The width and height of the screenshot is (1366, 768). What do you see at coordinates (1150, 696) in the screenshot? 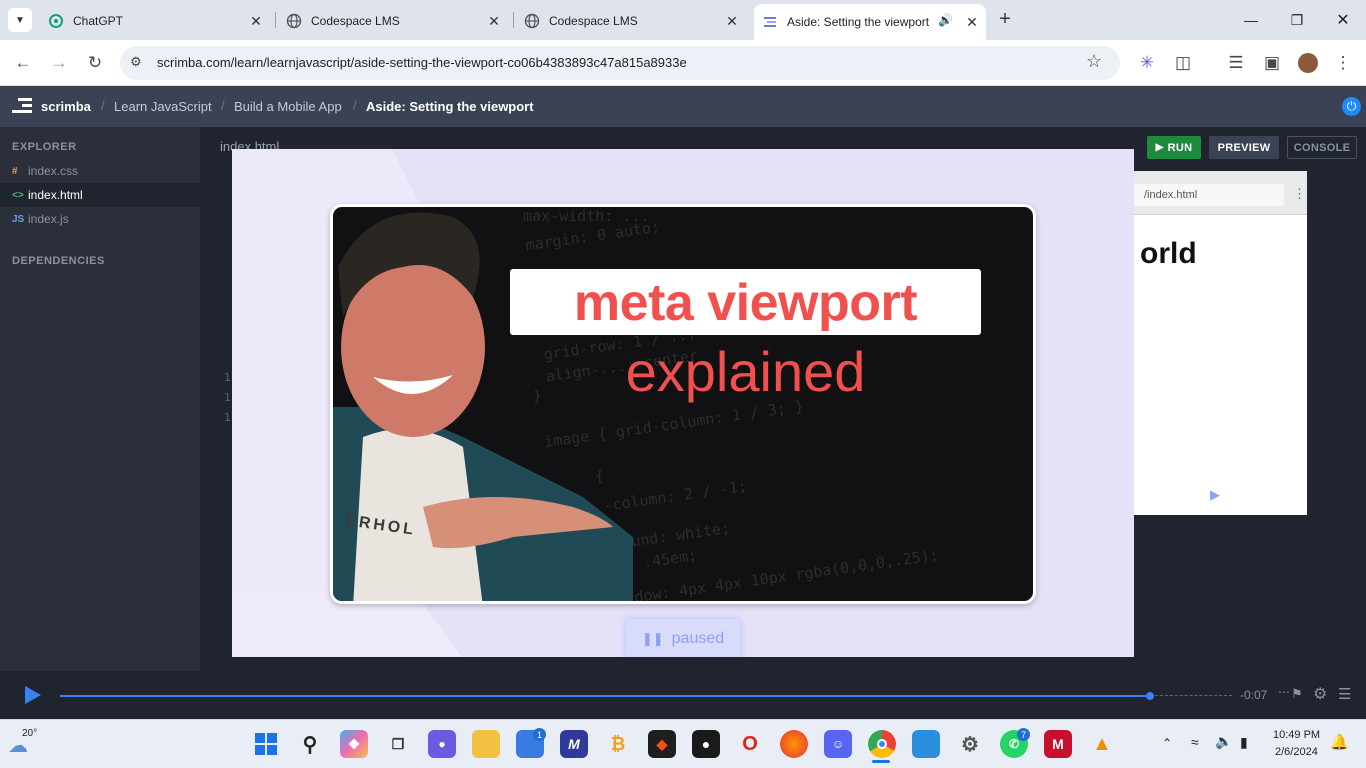
I see `progress-handle` at bounding box center [1150, 696].